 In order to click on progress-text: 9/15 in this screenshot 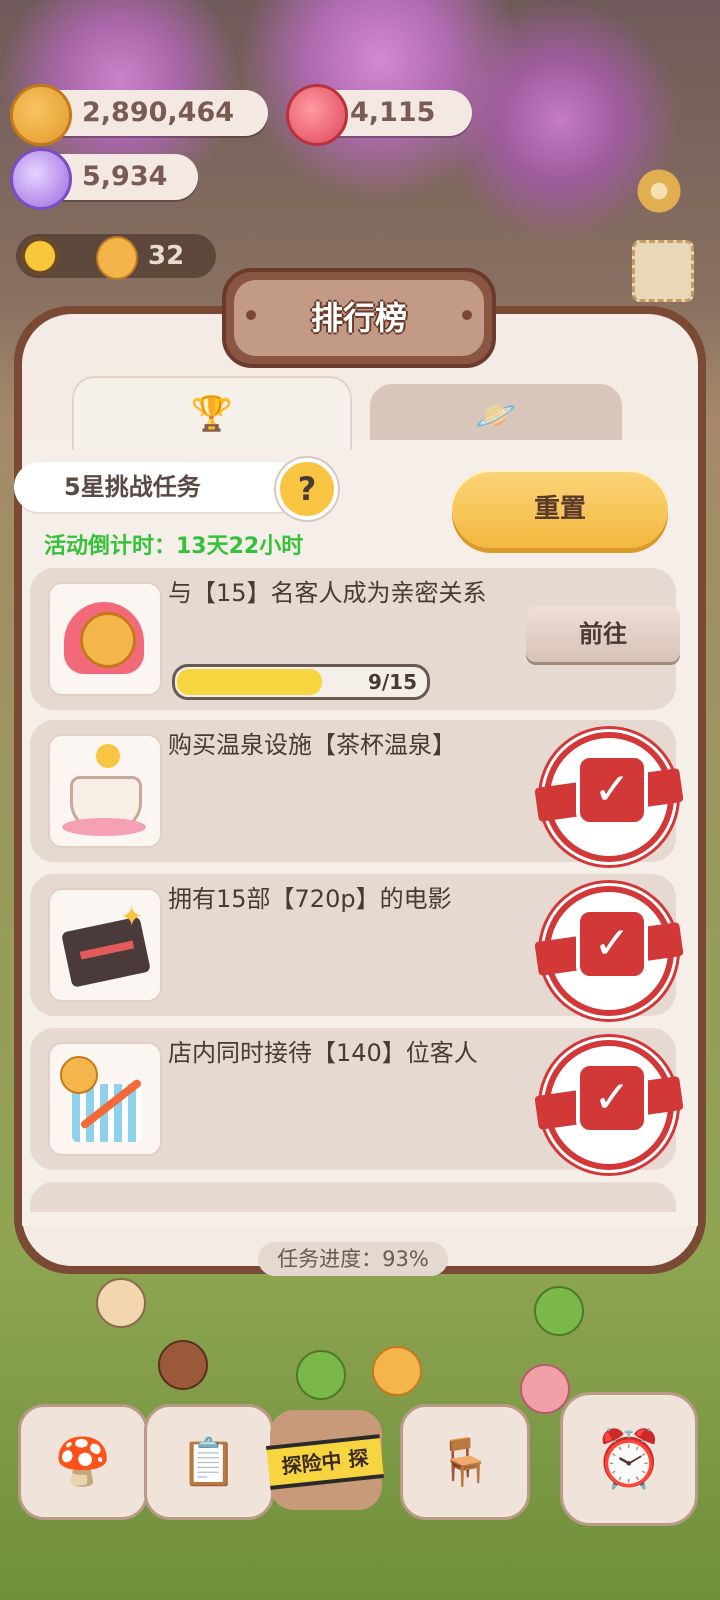, I will do `click(392, 682)`.